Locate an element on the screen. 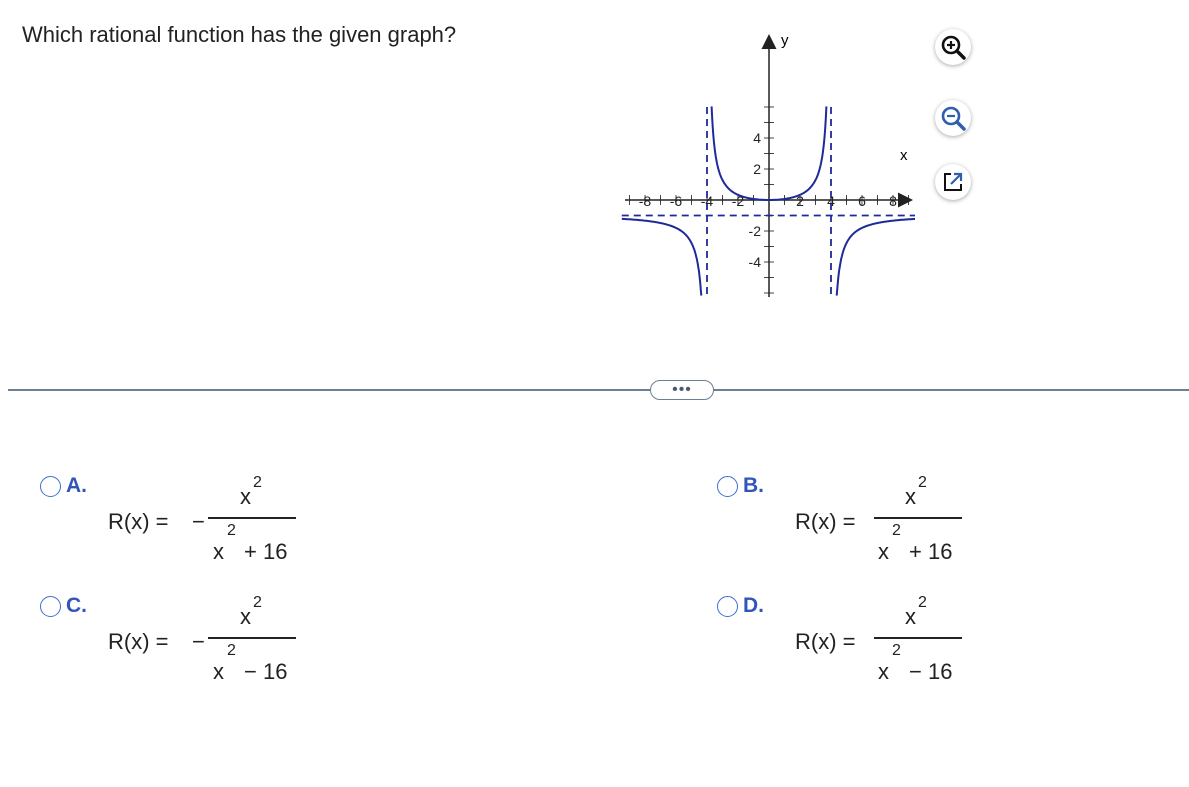 The image size is (1189, 787). option-b-den-exp: 2 is located at coordinates (896, 530).